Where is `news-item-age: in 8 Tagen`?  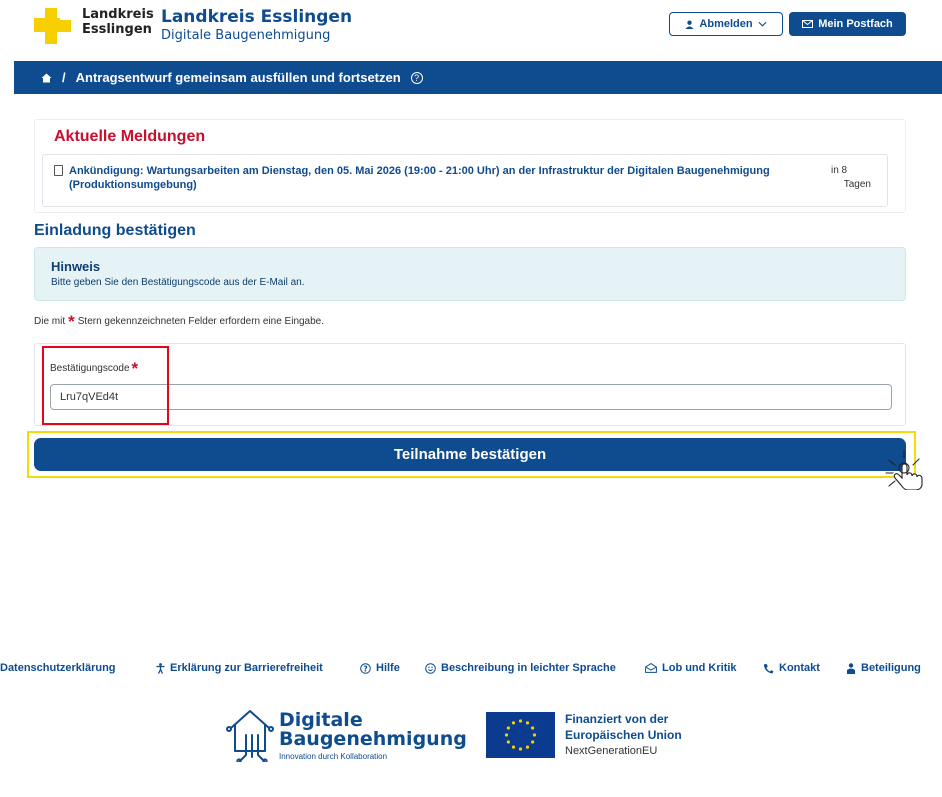
news-item-age: in 8 Tagen is located at coordinates (851, 178).